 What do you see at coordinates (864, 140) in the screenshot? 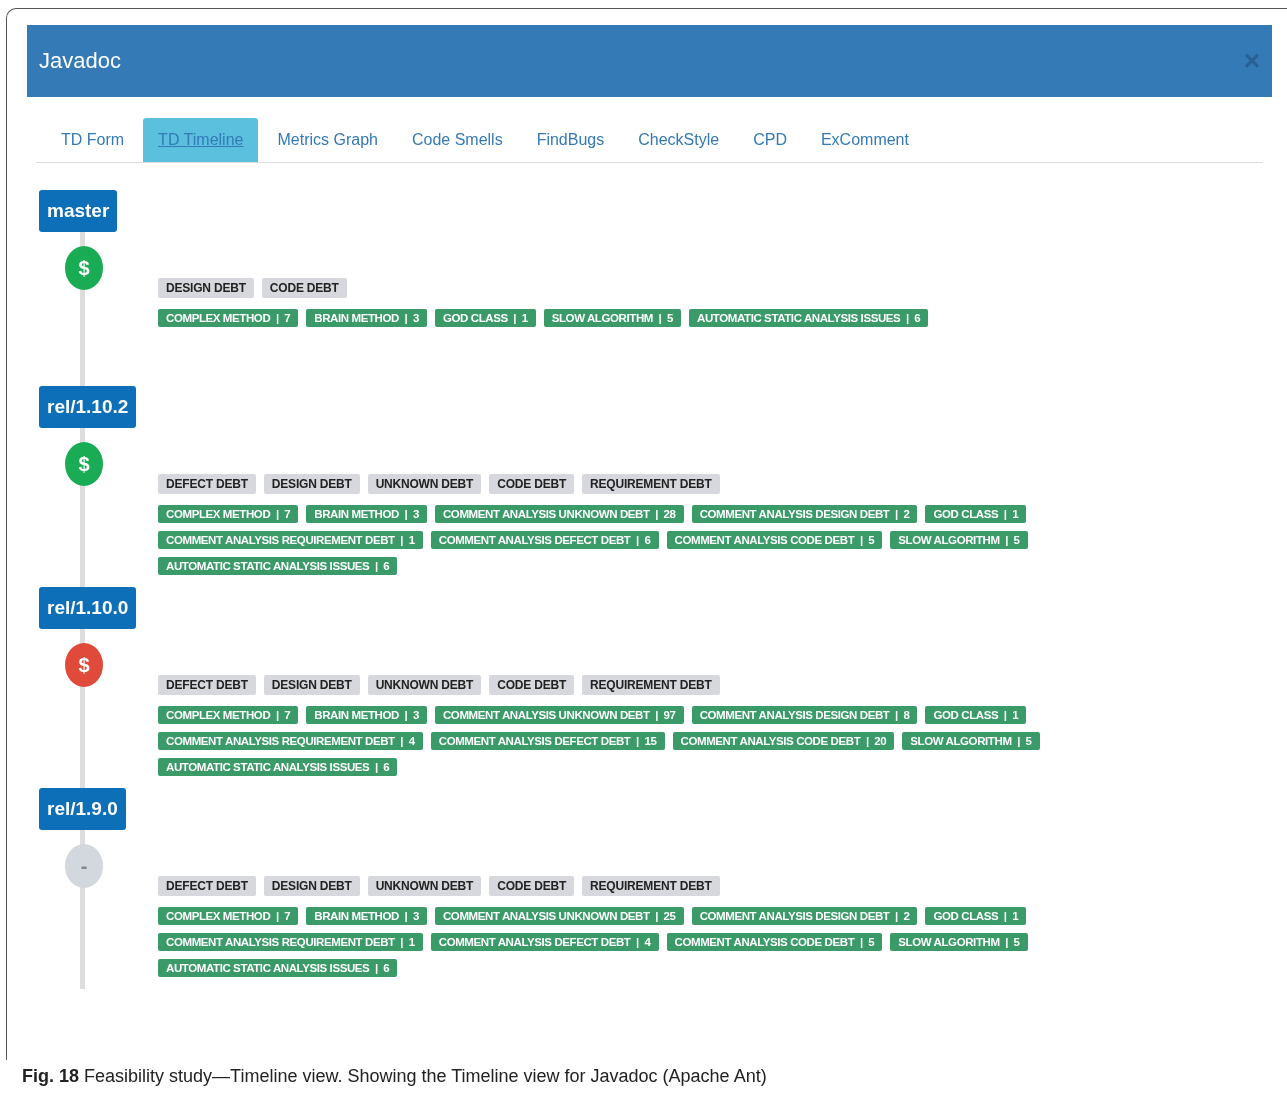
I see `tab: ExComment` at bounding box center [864, 140].